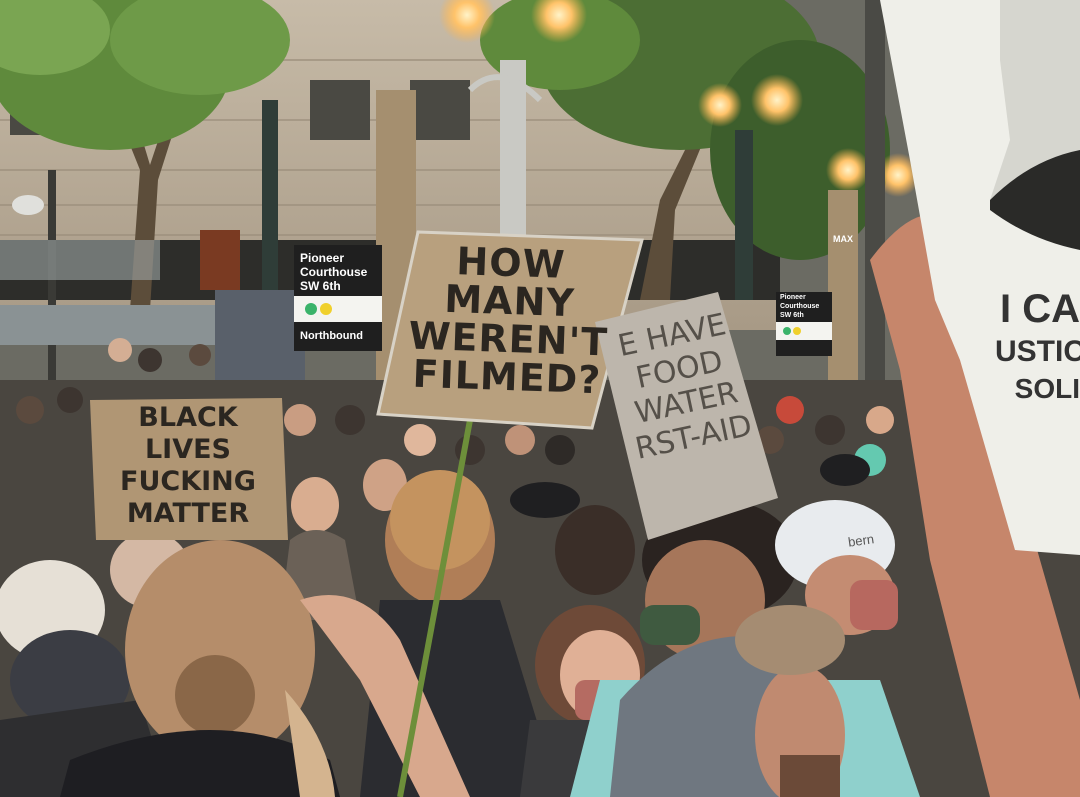 The image size is (1080, 797). What do you see at coordinates (334, 272) in the screenshot?
I see `street-sign-left-line2: Courthouse` at bounding box center [334, 272].